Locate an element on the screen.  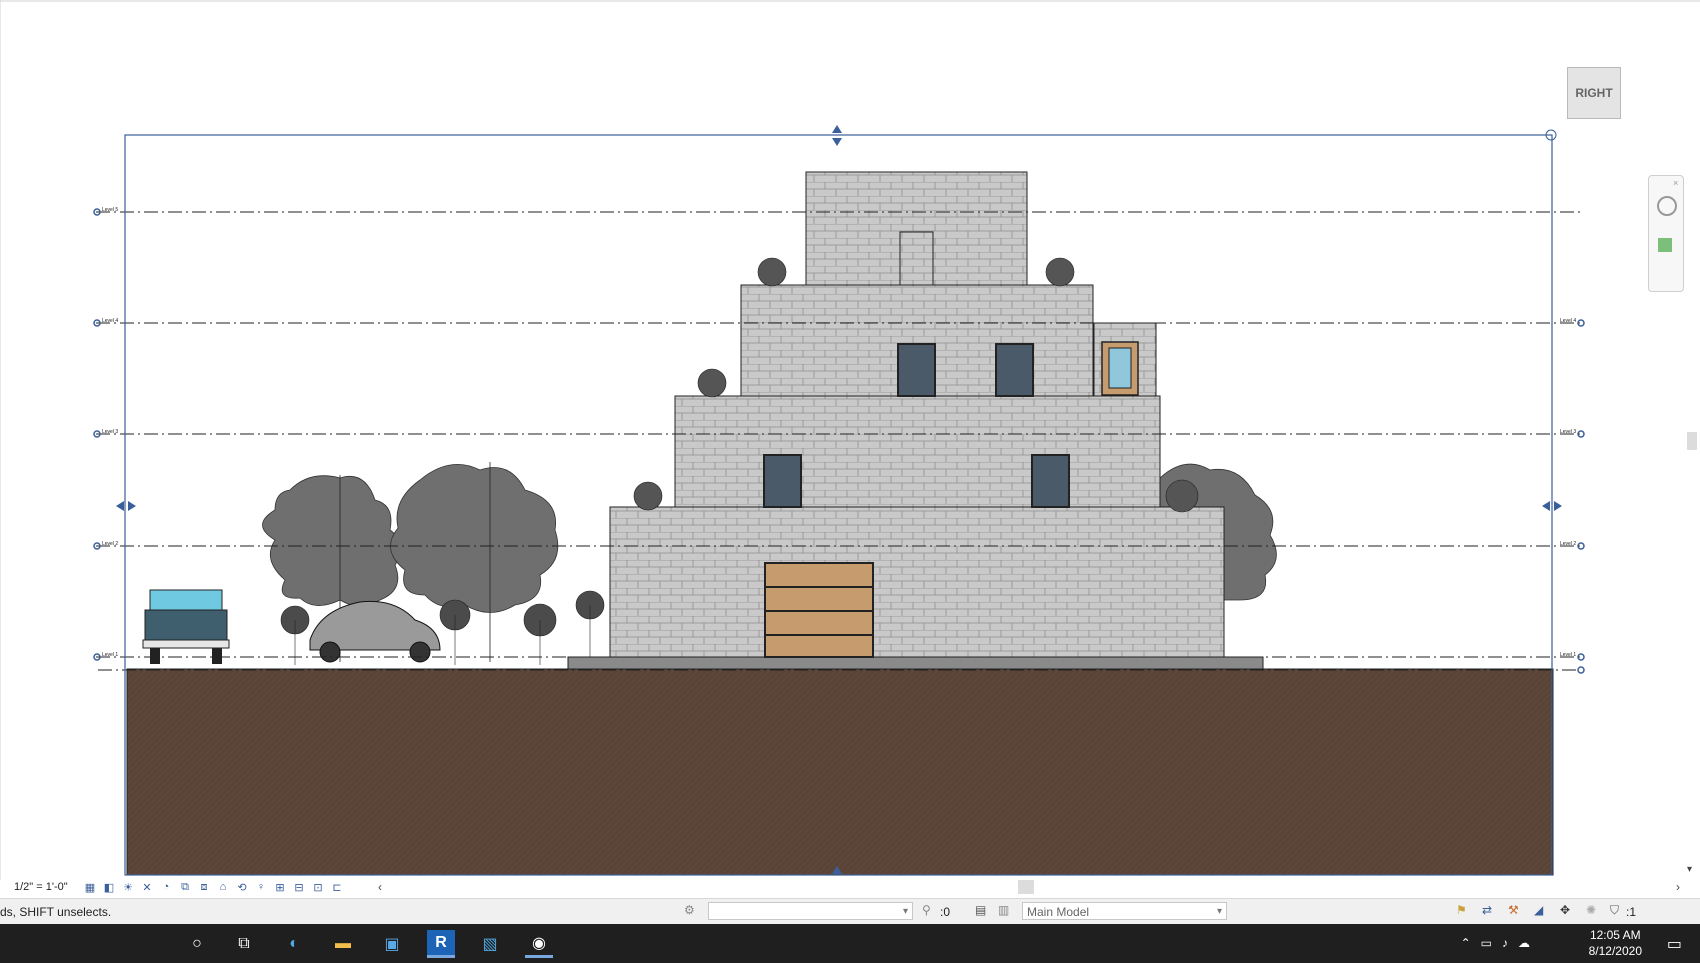
background-processes-icon: ✺ is located at coordinates (1591, 910).